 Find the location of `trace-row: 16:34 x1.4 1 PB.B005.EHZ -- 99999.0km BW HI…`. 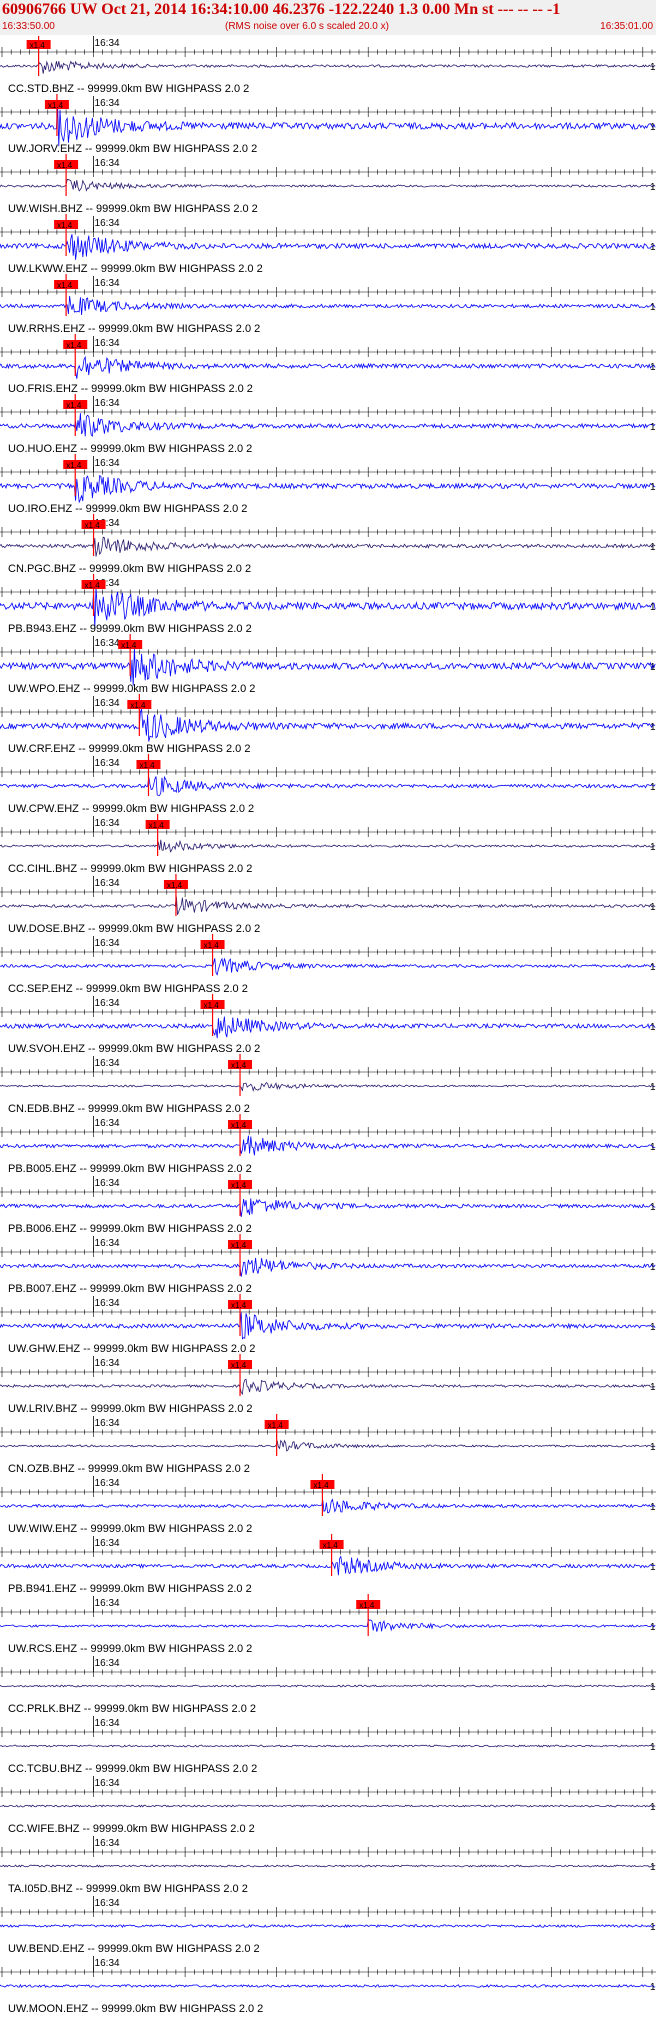

trace-row: 16:34 x1.4 1 PB.B005.EHZ -- 99999.0km BW HI… is located at coordinates (328, 1144).